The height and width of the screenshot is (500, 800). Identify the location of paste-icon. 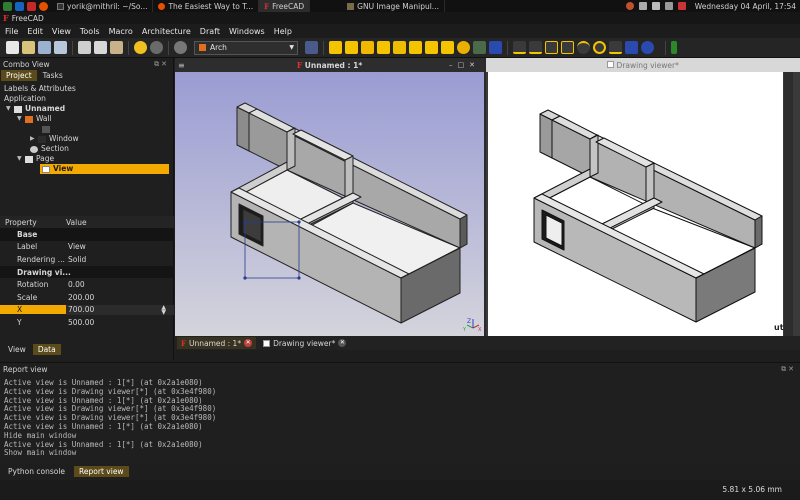
(116, 47).